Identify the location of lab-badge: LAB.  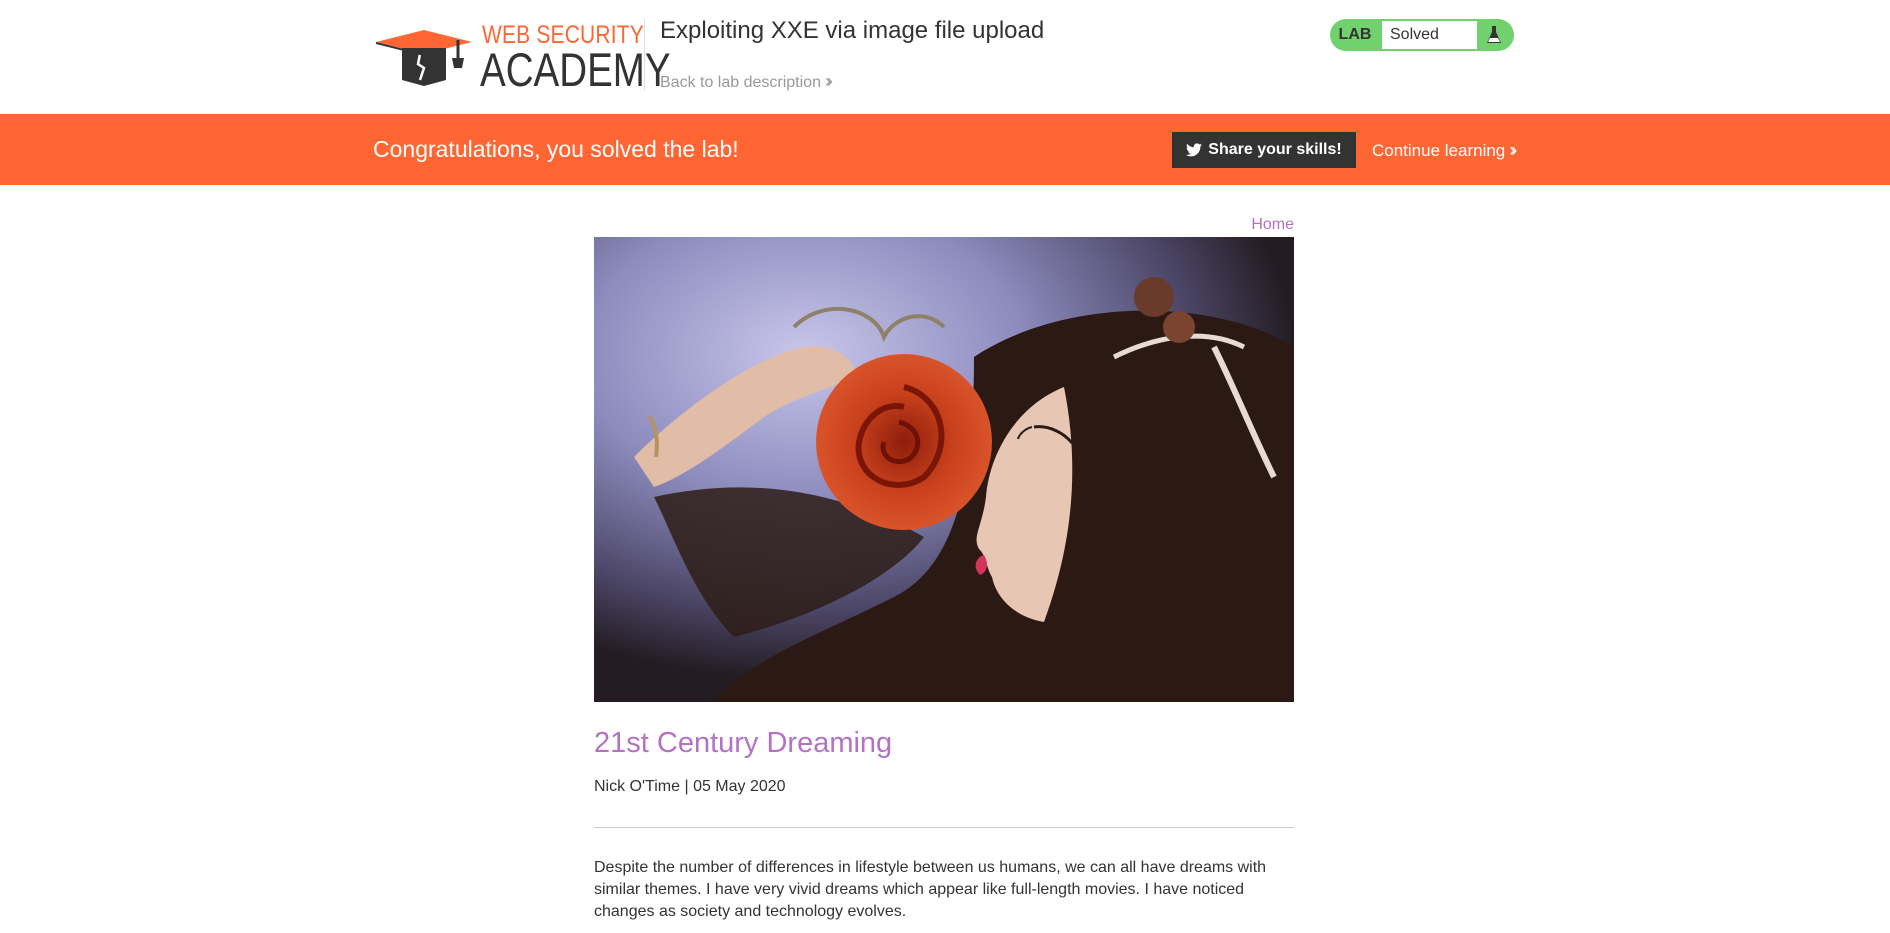
(1355, 34).